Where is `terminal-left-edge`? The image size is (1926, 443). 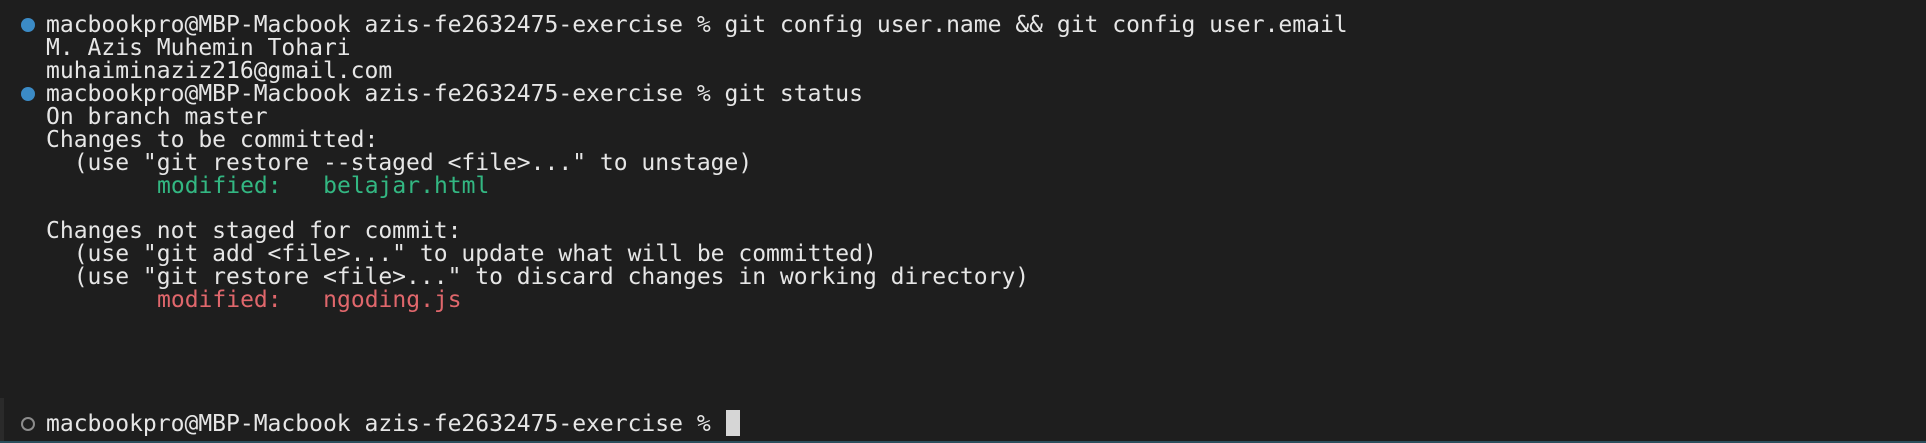 terminal-left-edge is located at coordinates (2, 420).